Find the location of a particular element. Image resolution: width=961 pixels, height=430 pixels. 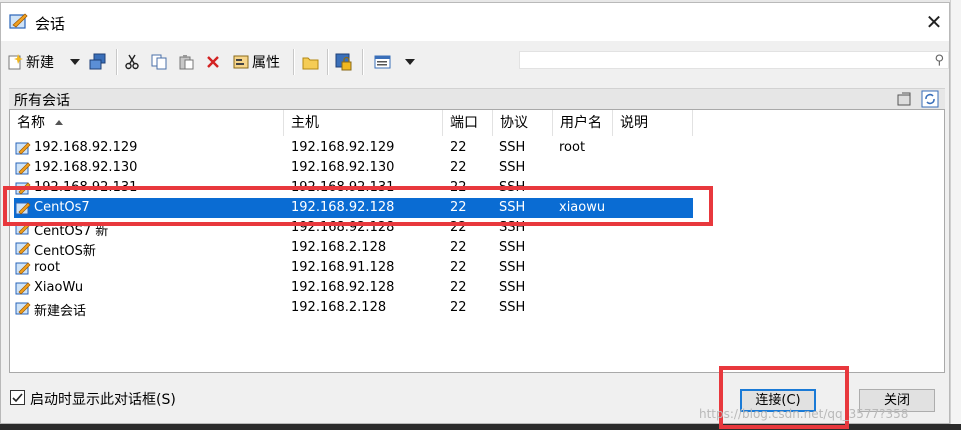

column-label: 主机 is located at coordinates (305, 123).